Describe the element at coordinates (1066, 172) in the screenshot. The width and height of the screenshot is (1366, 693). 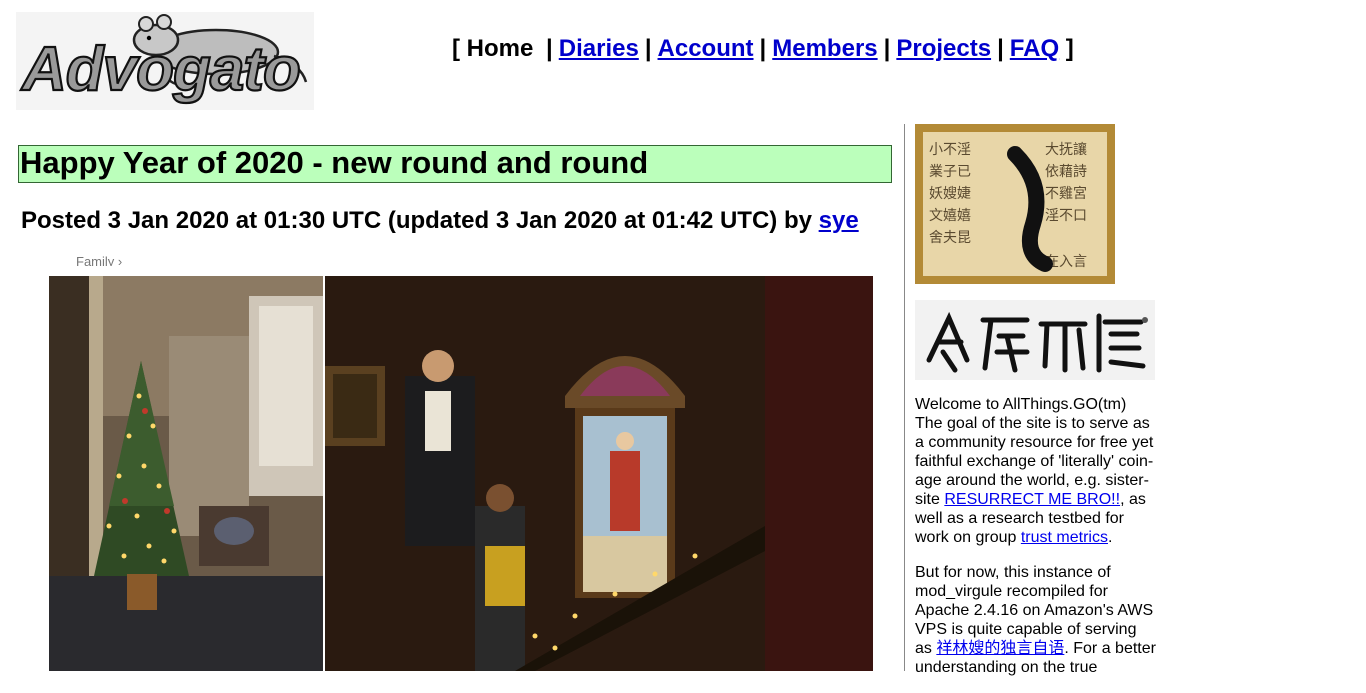
I see `svg-text: 依藉詩` at that location.